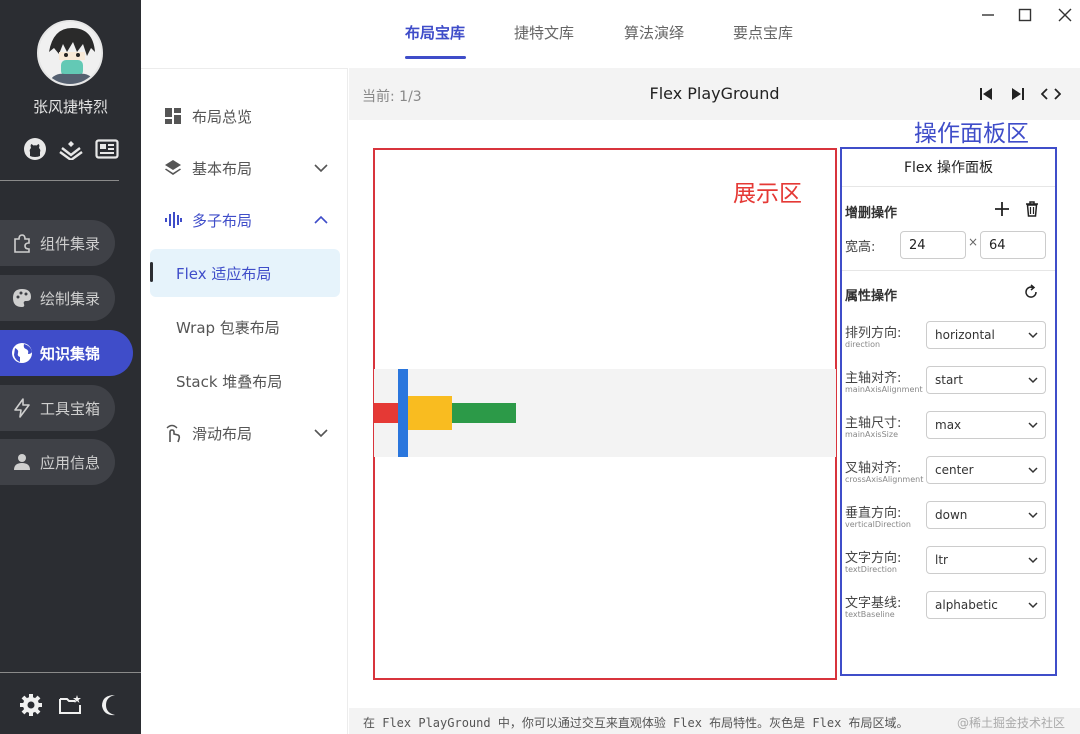 The image size is (1080, 734). I want to click on code-icon, so click(1051, 94).